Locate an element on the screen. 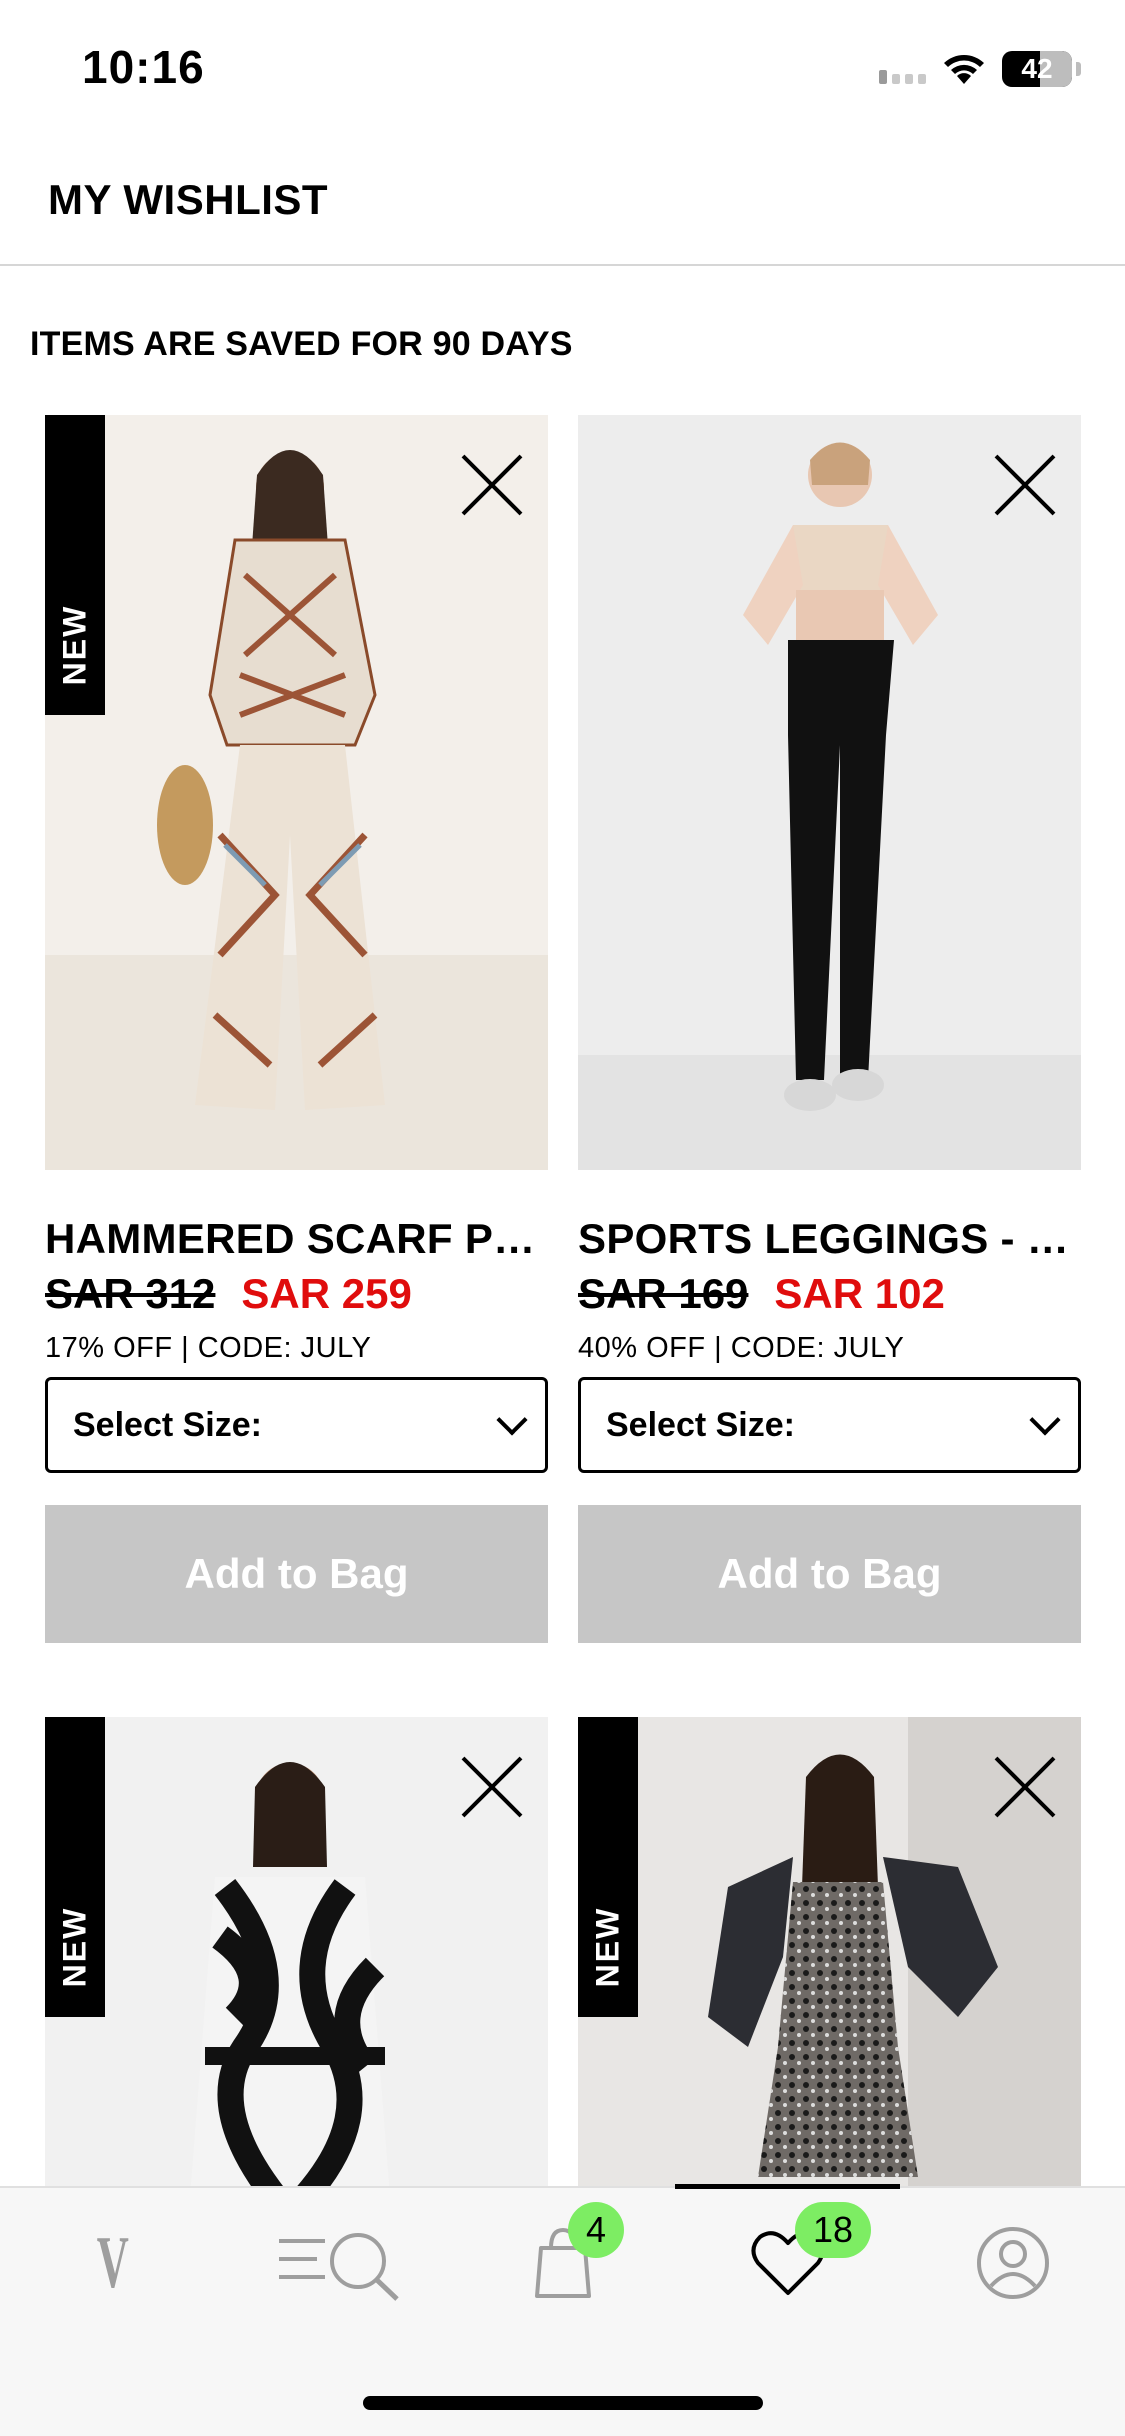 This screenshot has width=1125, height=2436. promo-text: 40% OFF | CODE: JULY is located at coordinates (741, 1348).